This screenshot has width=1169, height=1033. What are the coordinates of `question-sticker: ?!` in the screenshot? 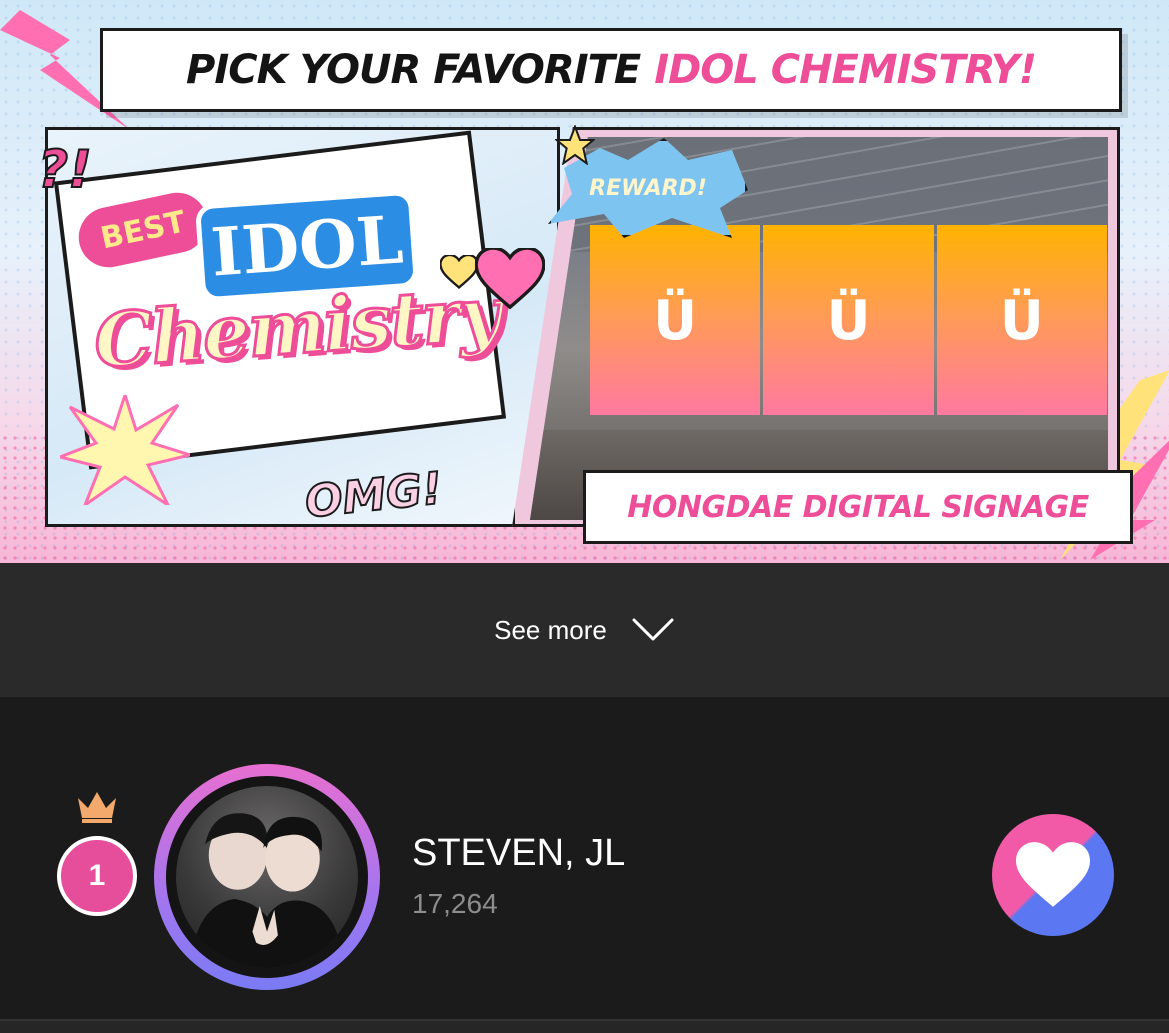 It's located at (65, 170).